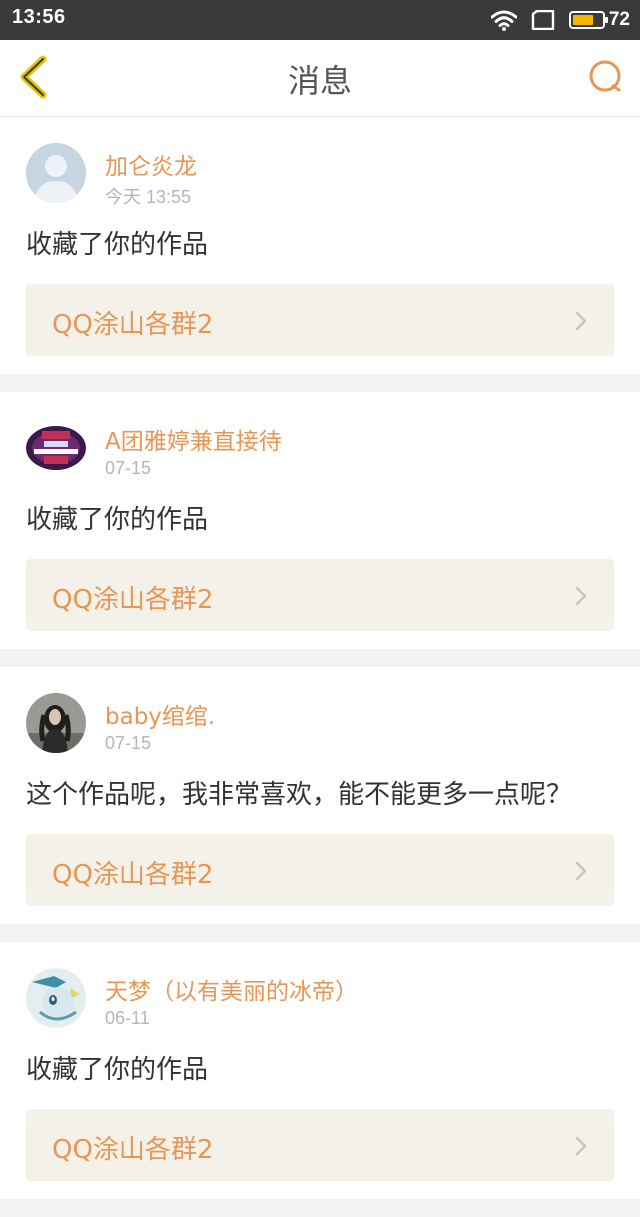 Image resolution: width=640 pixels, height=1217 pixels. I want to click on status-time: 13:56, so click(39, 17).